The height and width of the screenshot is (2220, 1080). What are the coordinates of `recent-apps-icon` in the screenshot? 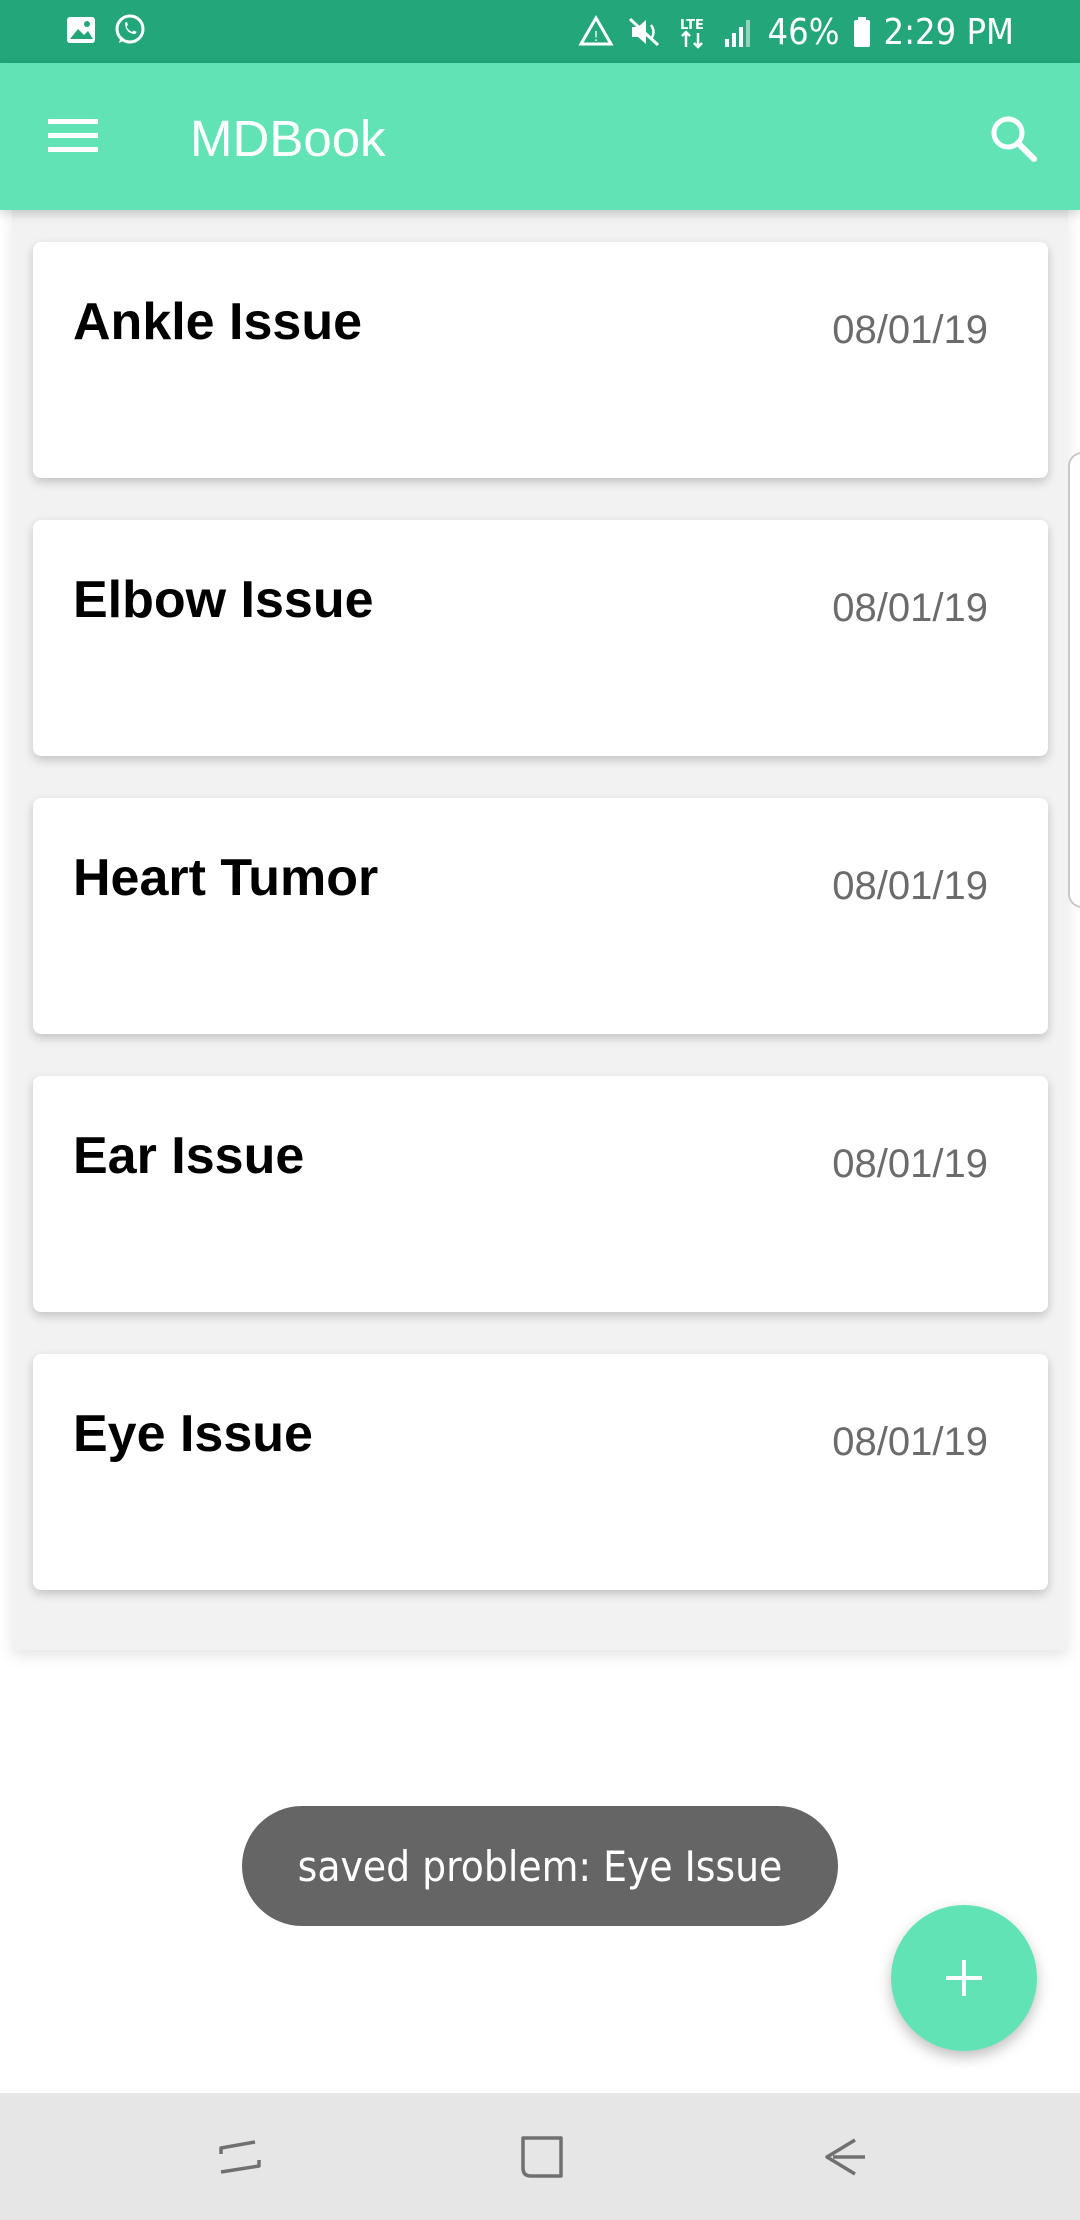 It's located at (240, 2157).